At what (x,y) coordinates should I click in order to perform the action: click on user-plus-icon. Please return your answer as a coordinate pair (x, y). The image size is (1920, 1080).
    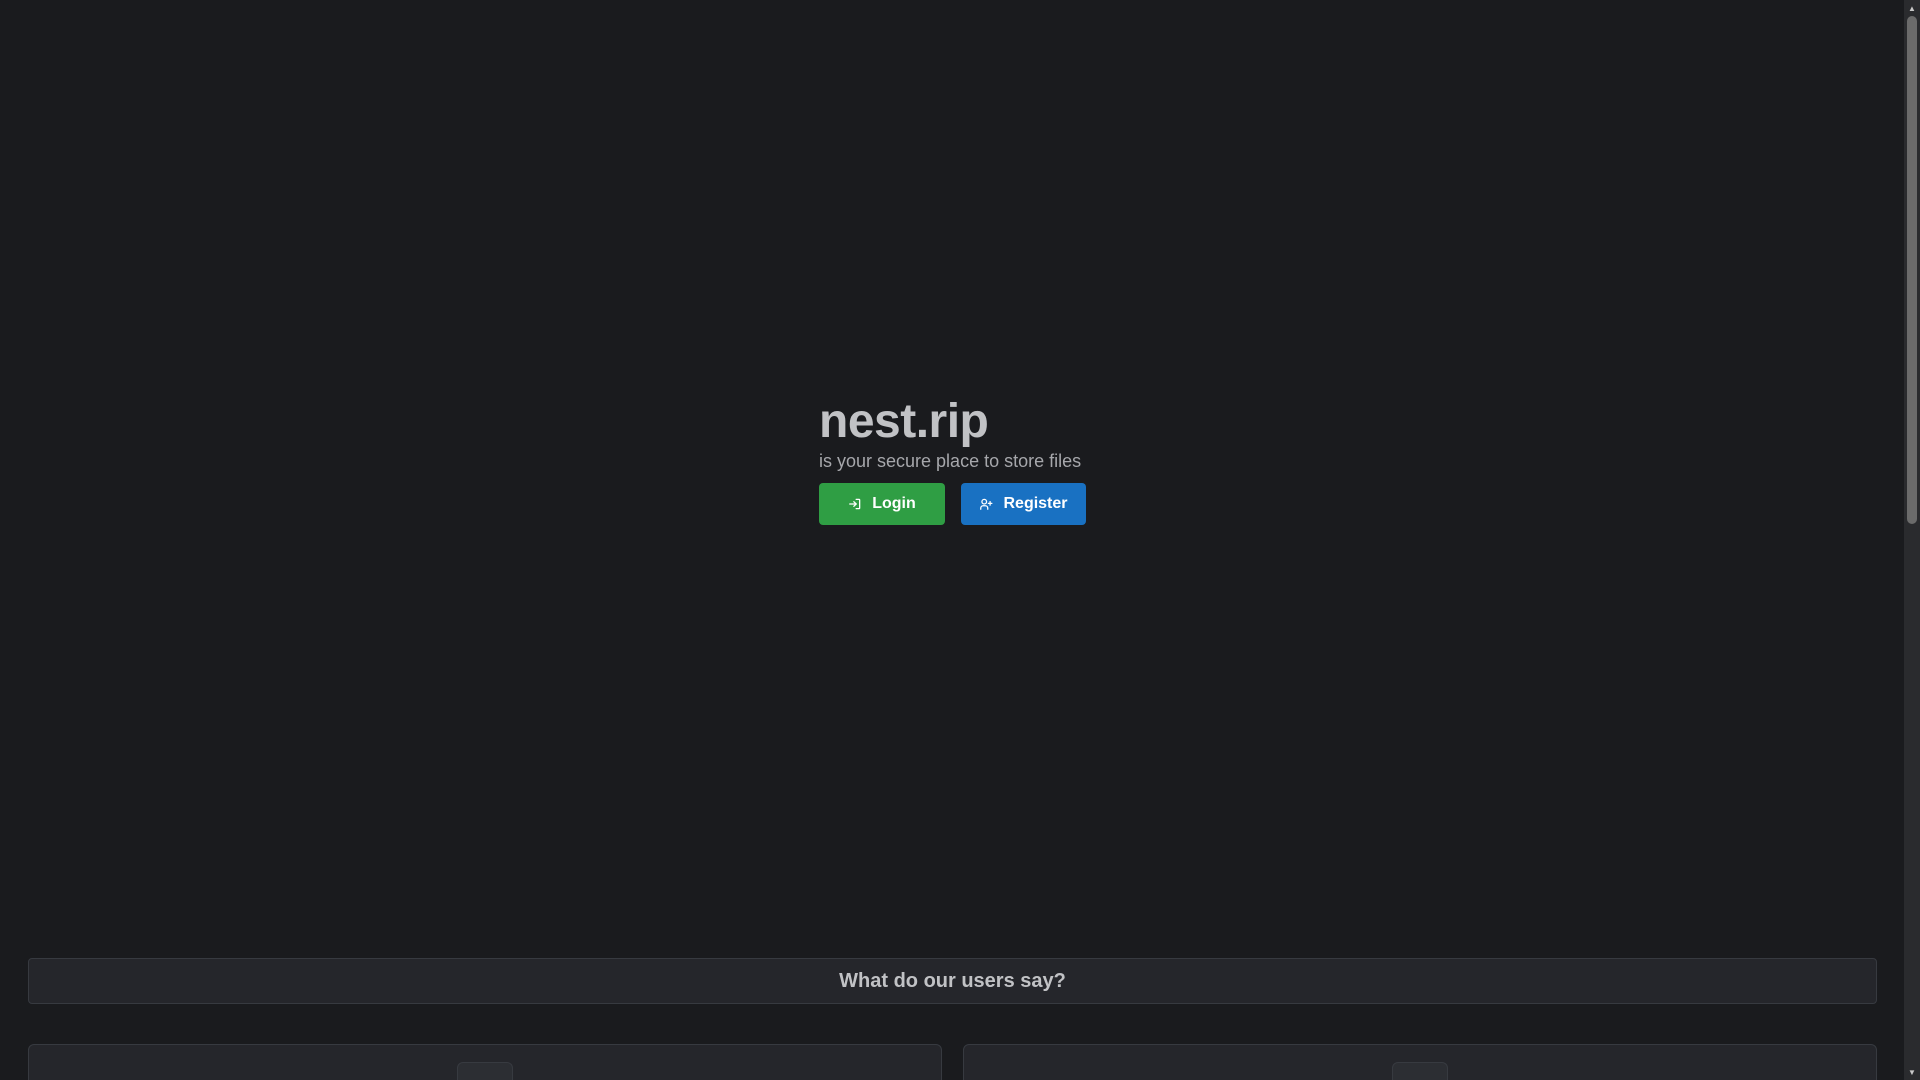
    Looking at the image, I should click on (986, 504).